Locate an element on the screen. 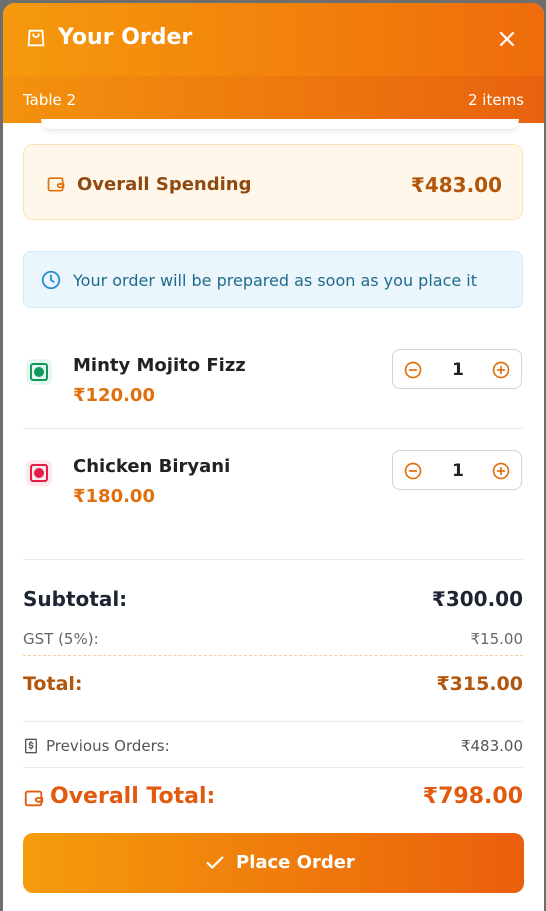 This screenshot has width=546, height=911. shopping-bag-icon is located at coordinates (36, 38).